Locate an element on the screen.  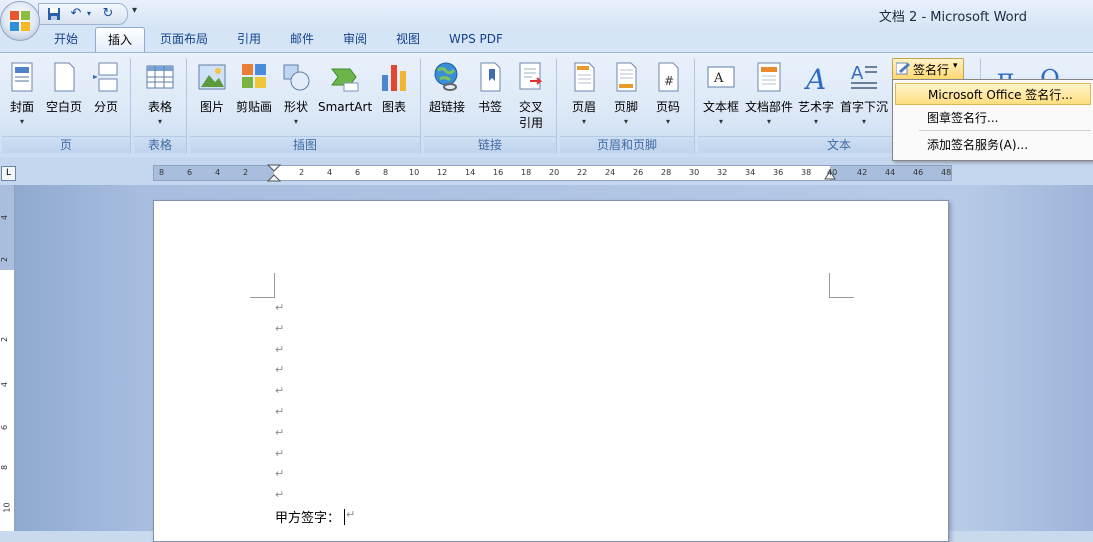
quick-parts-icon is located at coordinates (769, 77).